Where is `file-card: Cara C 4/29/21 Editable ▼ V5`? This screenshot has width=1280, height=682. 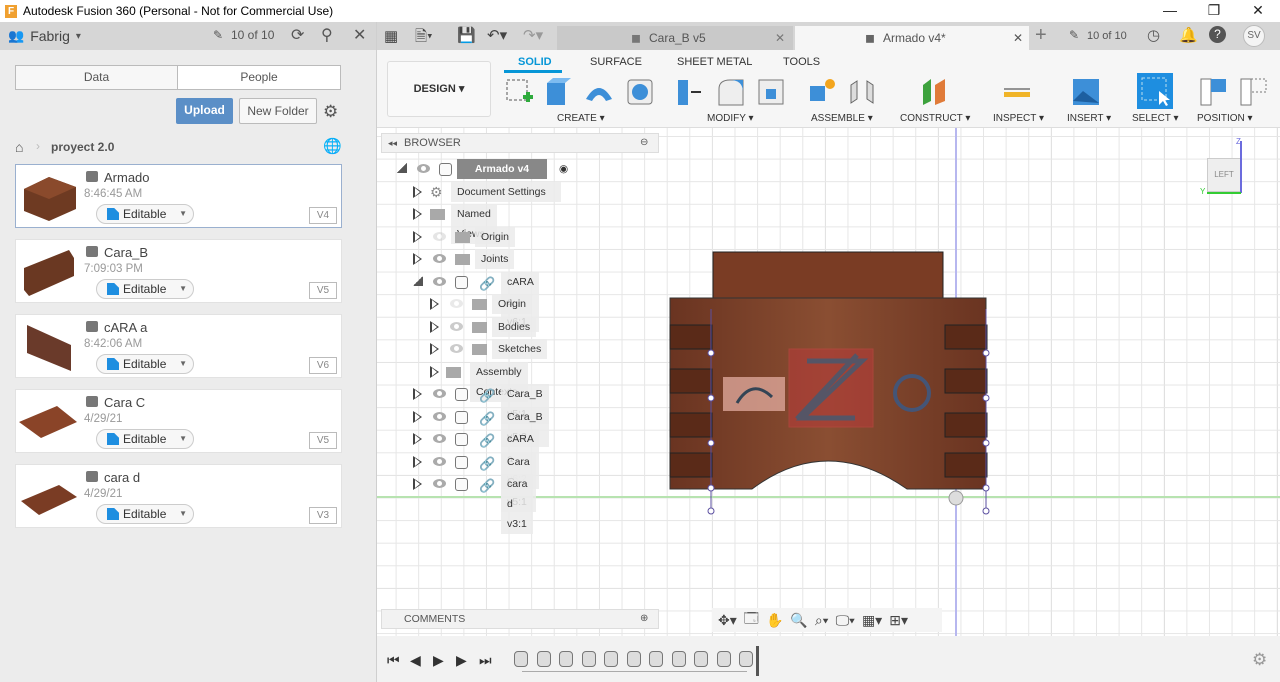 file-card: Cara C 4/29/21 Editable ▼ V5 is located at coordinates (178, 421).